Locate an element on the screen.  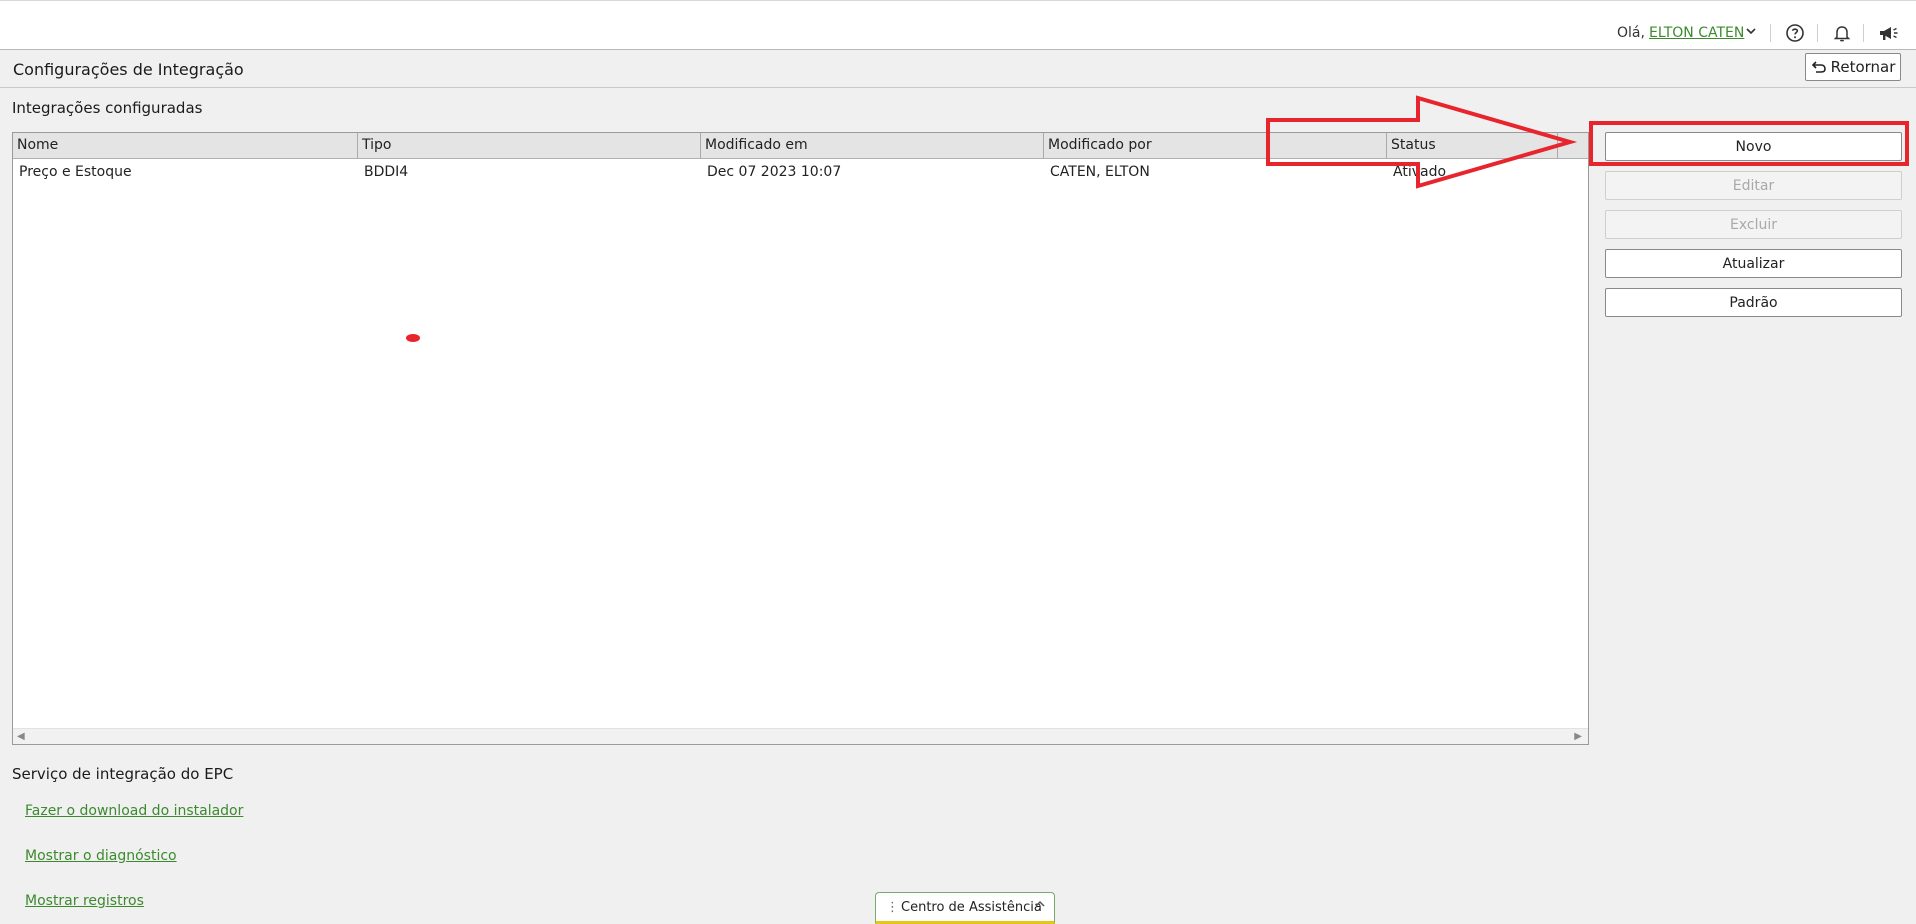
help-center-tab: ⋮ Centro de Assistência is located at coordinates (965, 908).